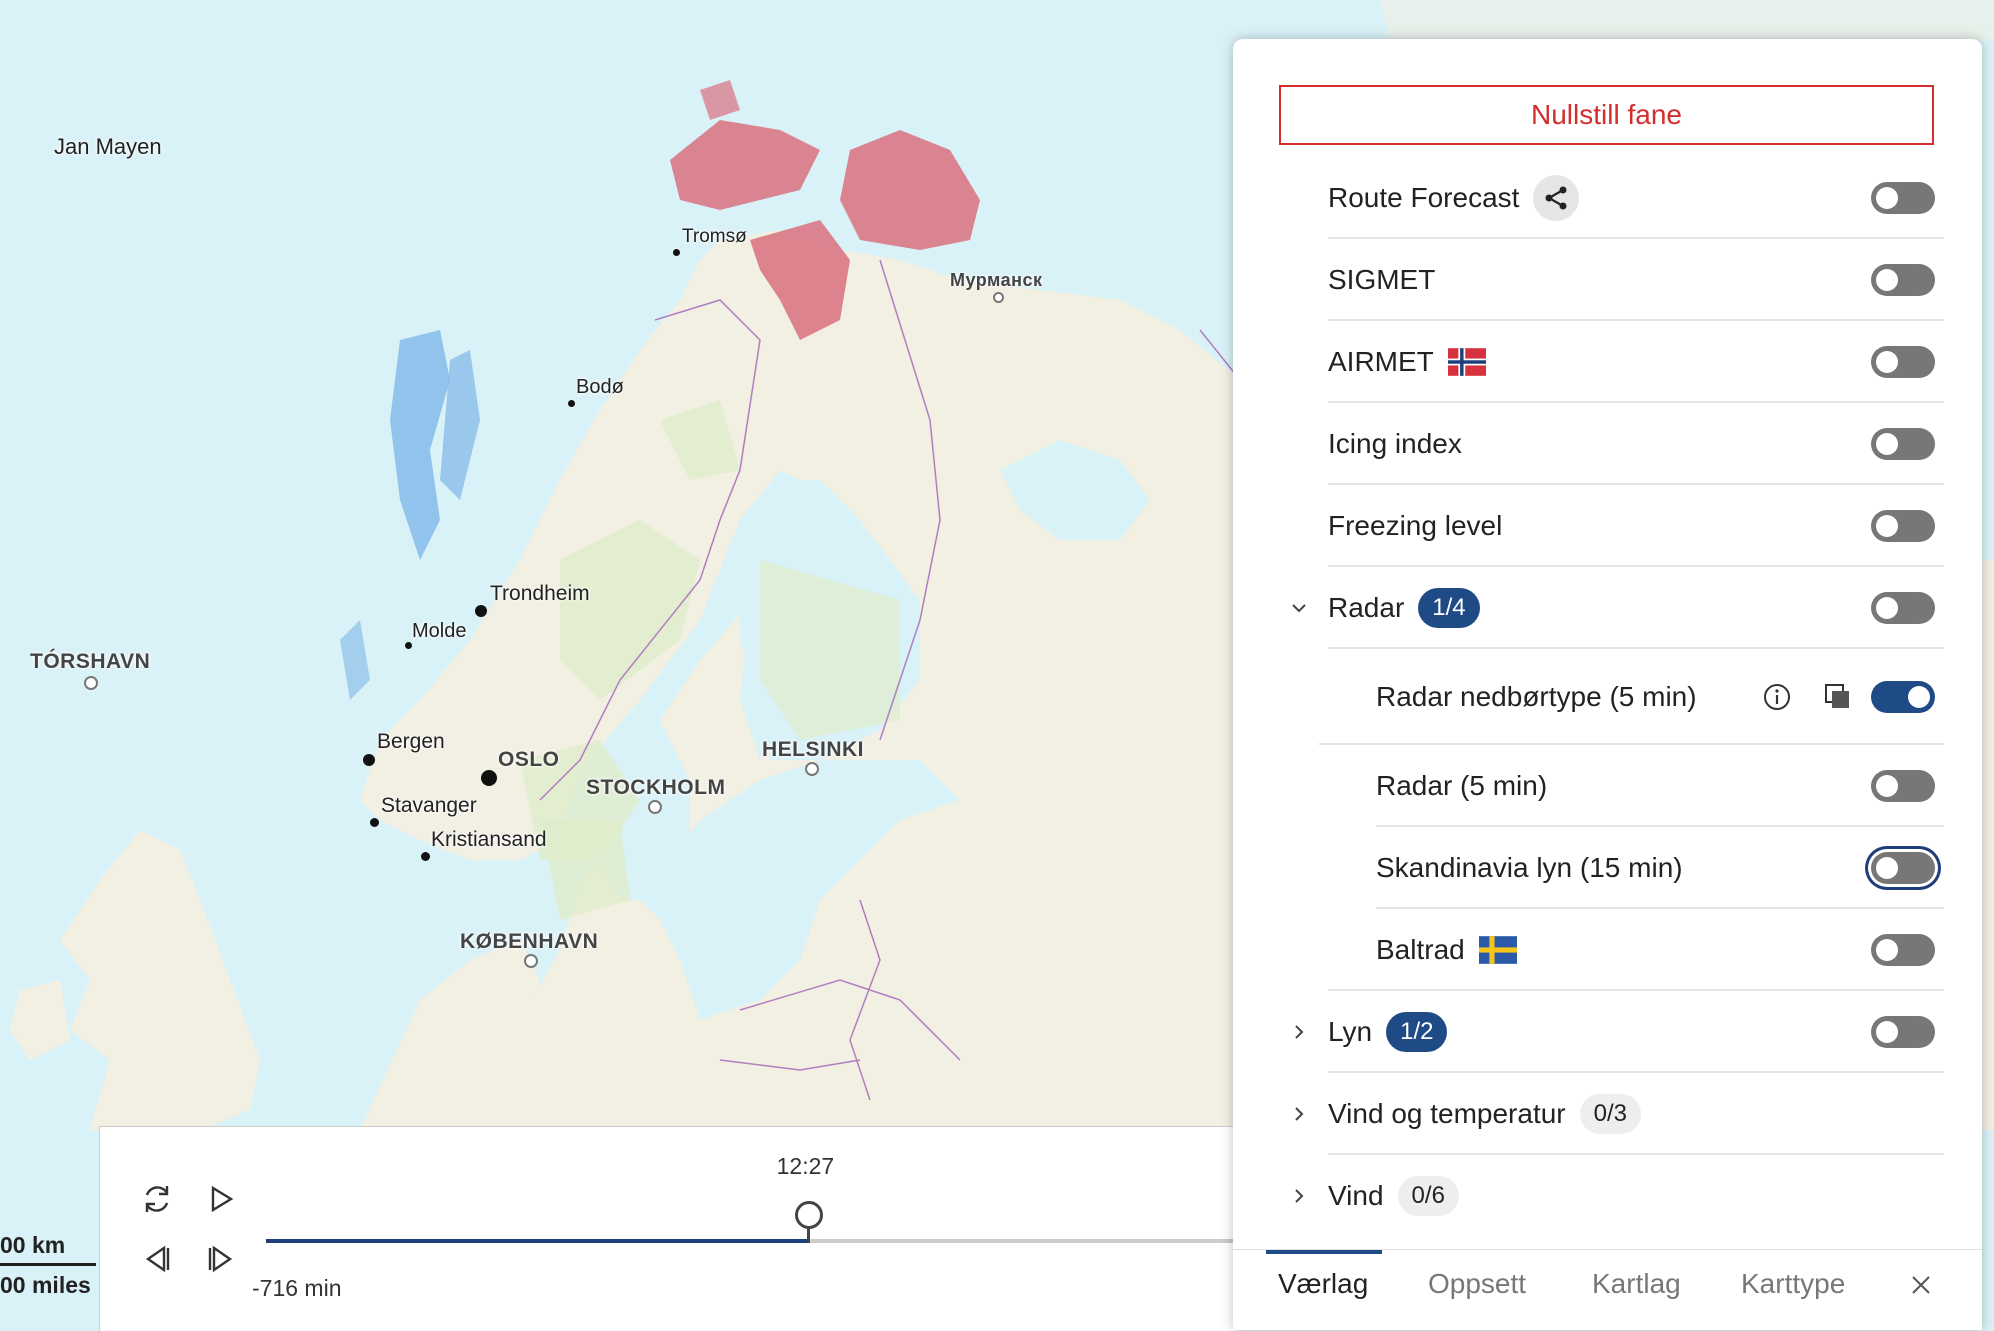 The height and width of the screenshot is (1331, 1994). I want to click on layer-label: Baltrad, so click(1420, 949).